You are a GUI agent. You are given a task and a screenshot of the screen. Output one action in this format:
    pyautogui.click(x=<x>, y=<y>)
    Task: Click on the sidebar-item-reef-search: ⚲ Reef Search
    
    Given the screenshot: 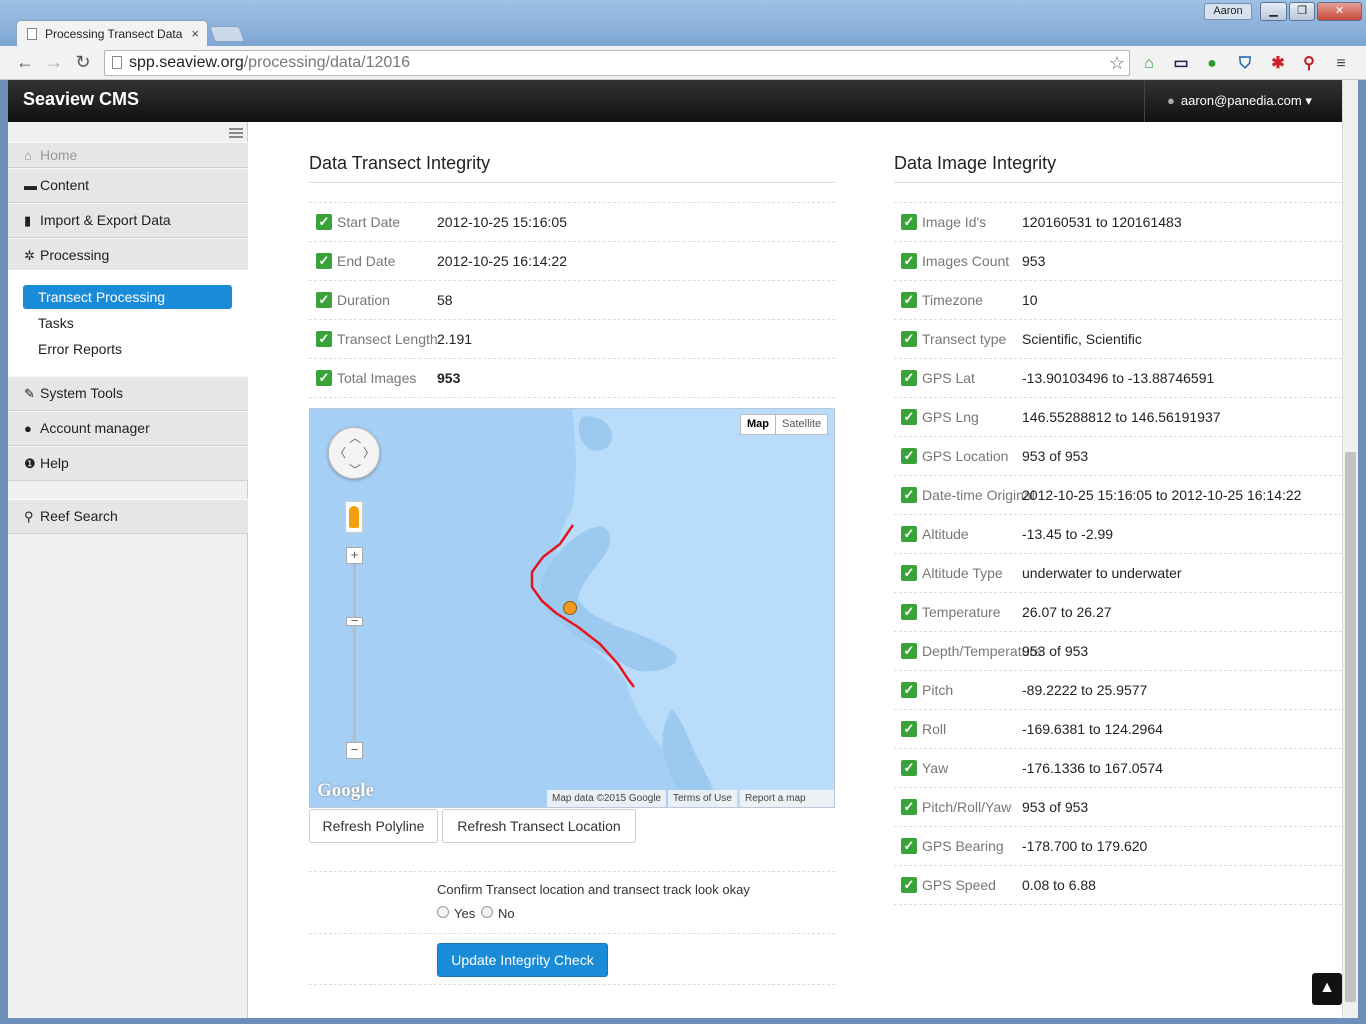 What is the action you would take?
    pyautogui.click(x=128, y=516)
    